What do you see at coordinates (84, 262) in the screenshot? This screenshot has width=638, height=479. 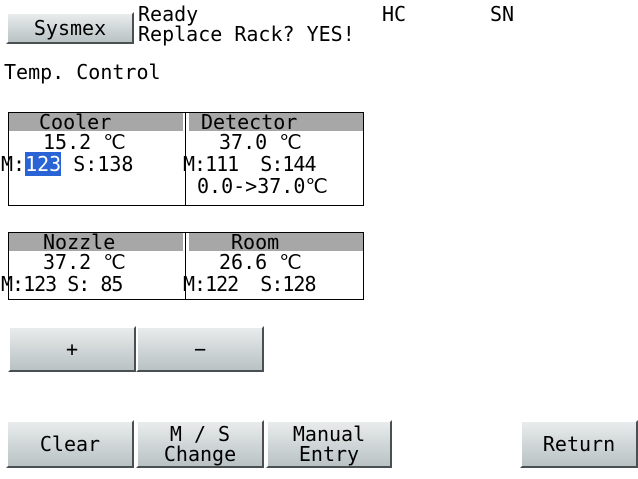 I see `nozzle-temp: 37.2 ℃` at bounding box center [84, 262].